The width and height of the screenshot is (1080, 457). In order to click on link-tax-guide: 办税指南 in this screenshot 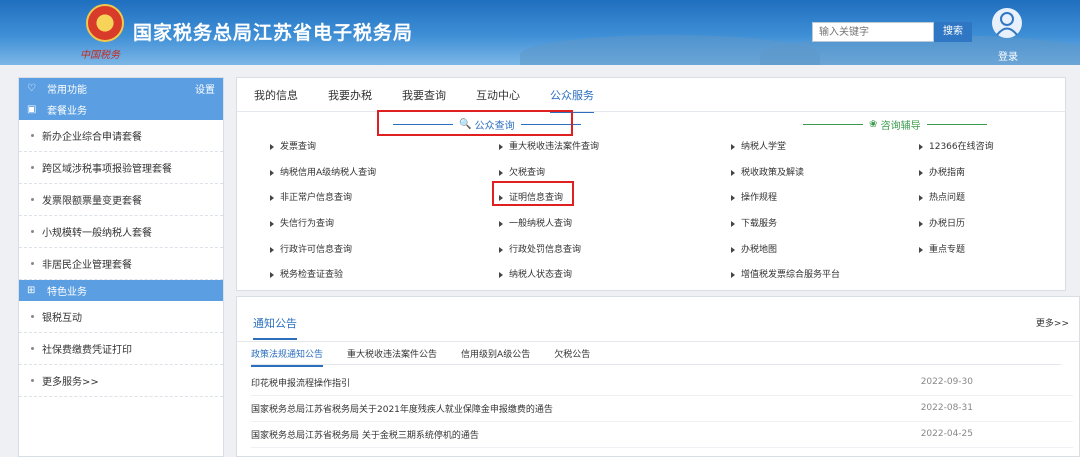, I will do `click(942, 171)`.